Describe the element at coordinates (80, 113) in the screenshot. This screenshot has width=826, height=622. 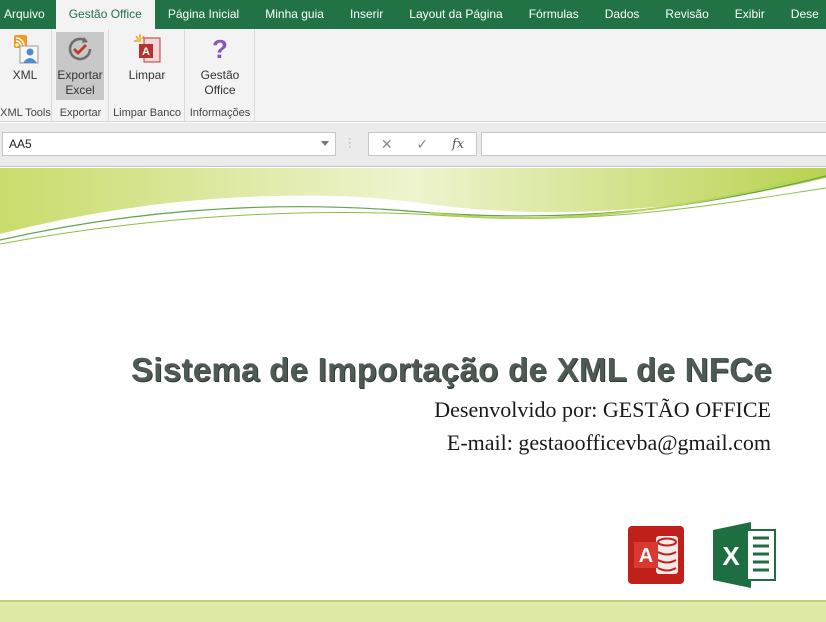
I see `group-label-exportar: Exportar` at that location.